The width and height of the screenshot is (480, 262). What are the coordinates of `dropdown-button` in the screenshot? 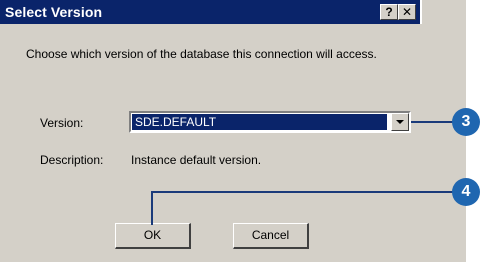 It's located at (400, 122).